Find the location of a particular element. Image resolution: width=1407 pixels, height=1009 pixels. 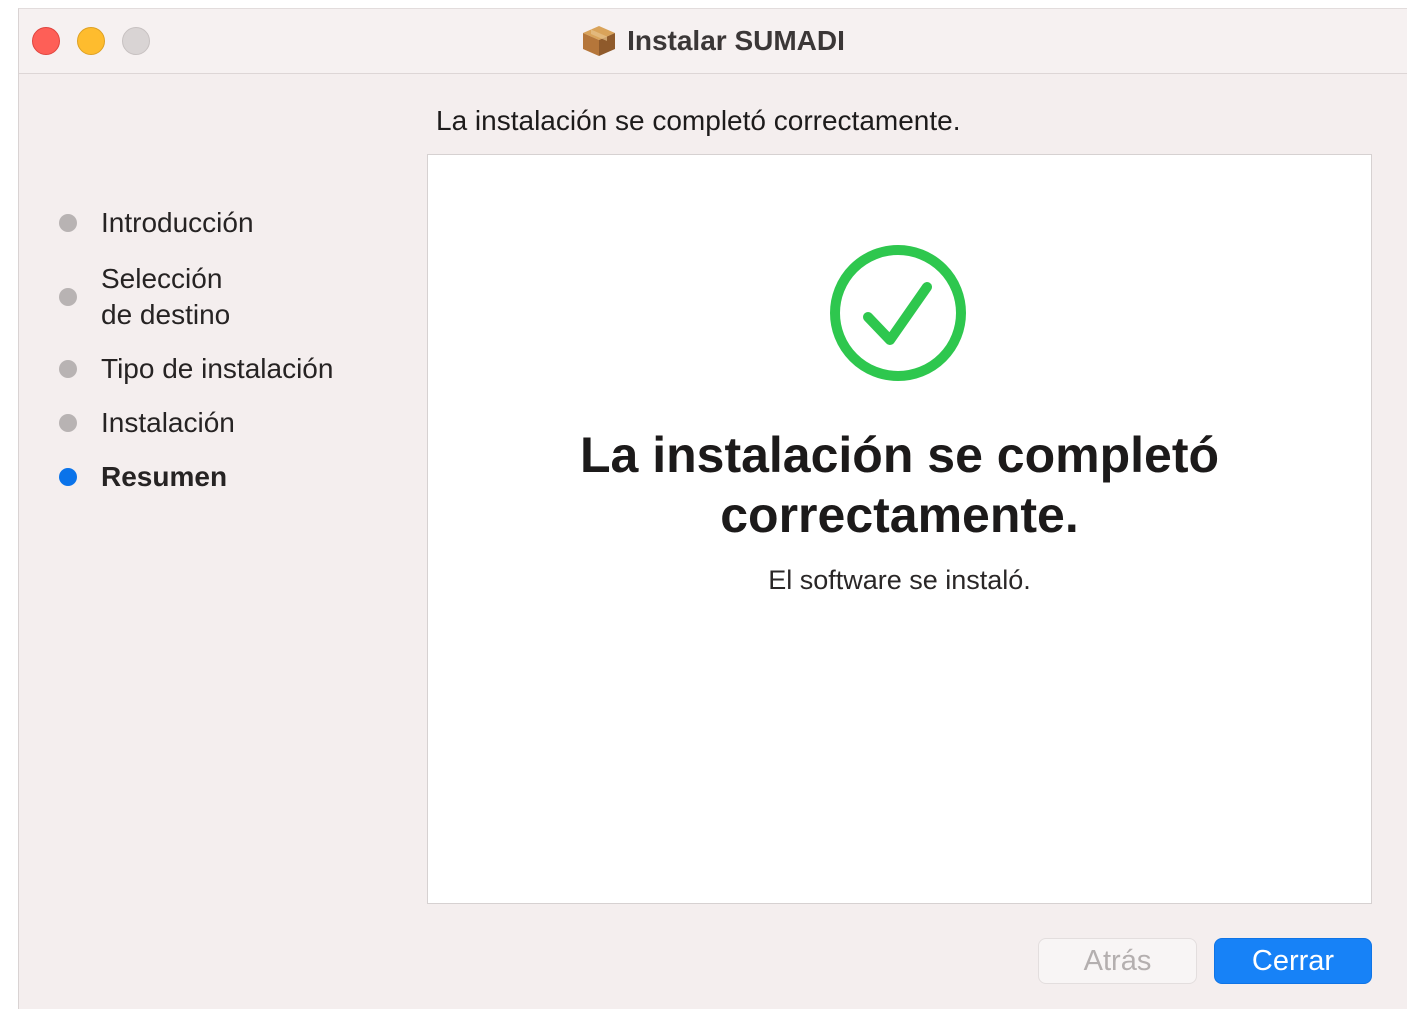

sidebar-item-installation: Instalación is located at coordinates (147, 423).